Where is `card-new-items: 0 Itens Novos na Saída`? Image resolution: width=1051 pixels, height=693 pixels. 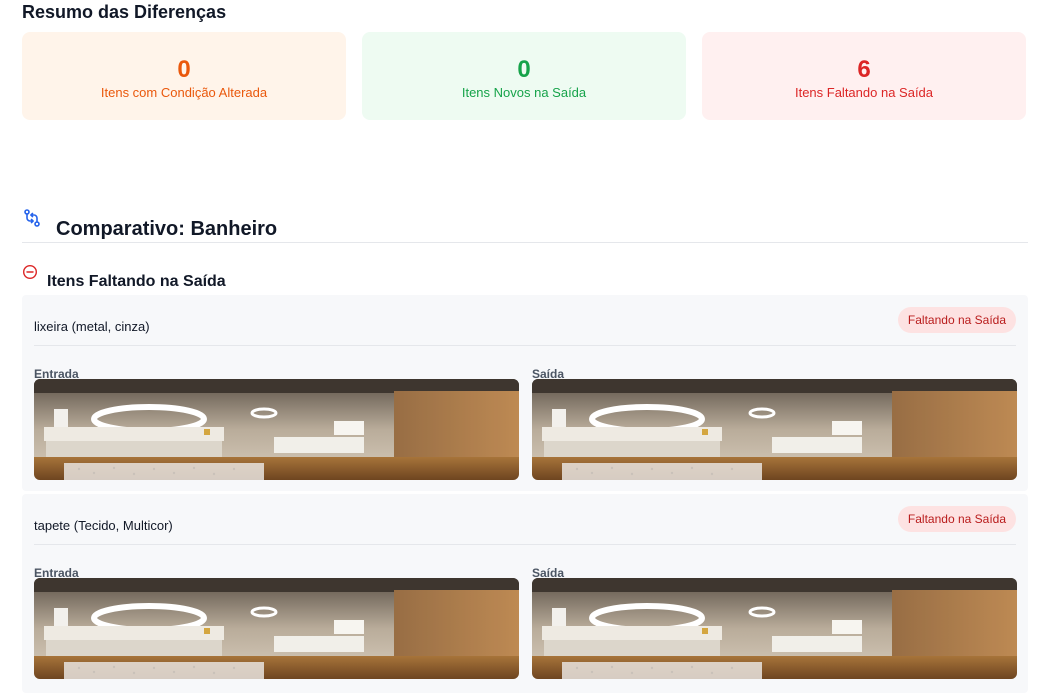 card-new-items: 0 Itens Novos na Saída is located at coordinates (524, 76).